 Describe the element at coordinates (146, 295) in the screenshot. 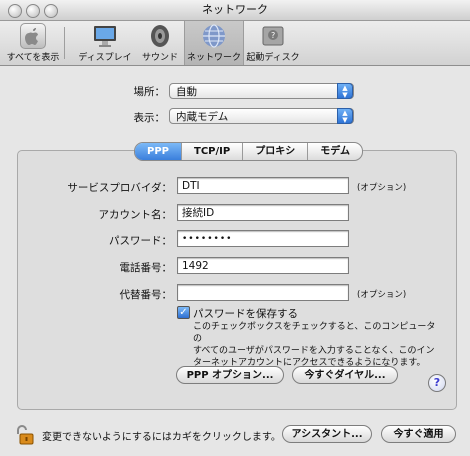

I see `alternate-number-label: 代替番号：` at that location.